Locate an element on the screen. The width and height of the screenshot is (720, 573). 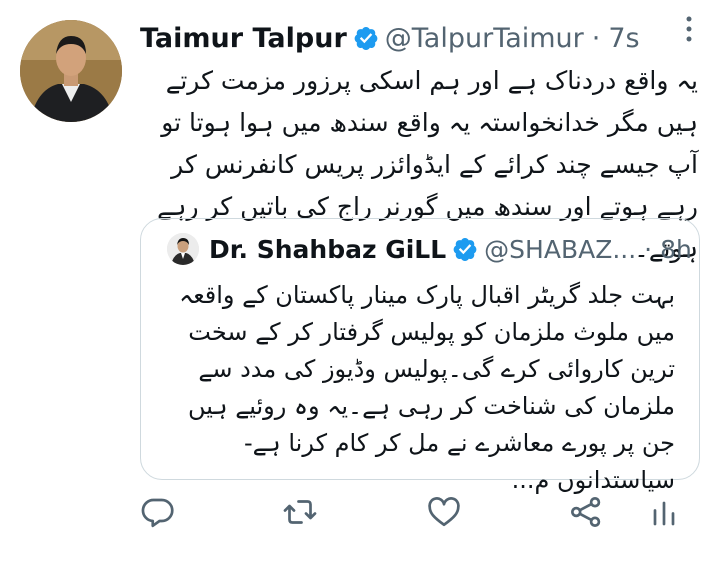
author-handle: @TalpurTaimur is located at coordinates (484, 38).